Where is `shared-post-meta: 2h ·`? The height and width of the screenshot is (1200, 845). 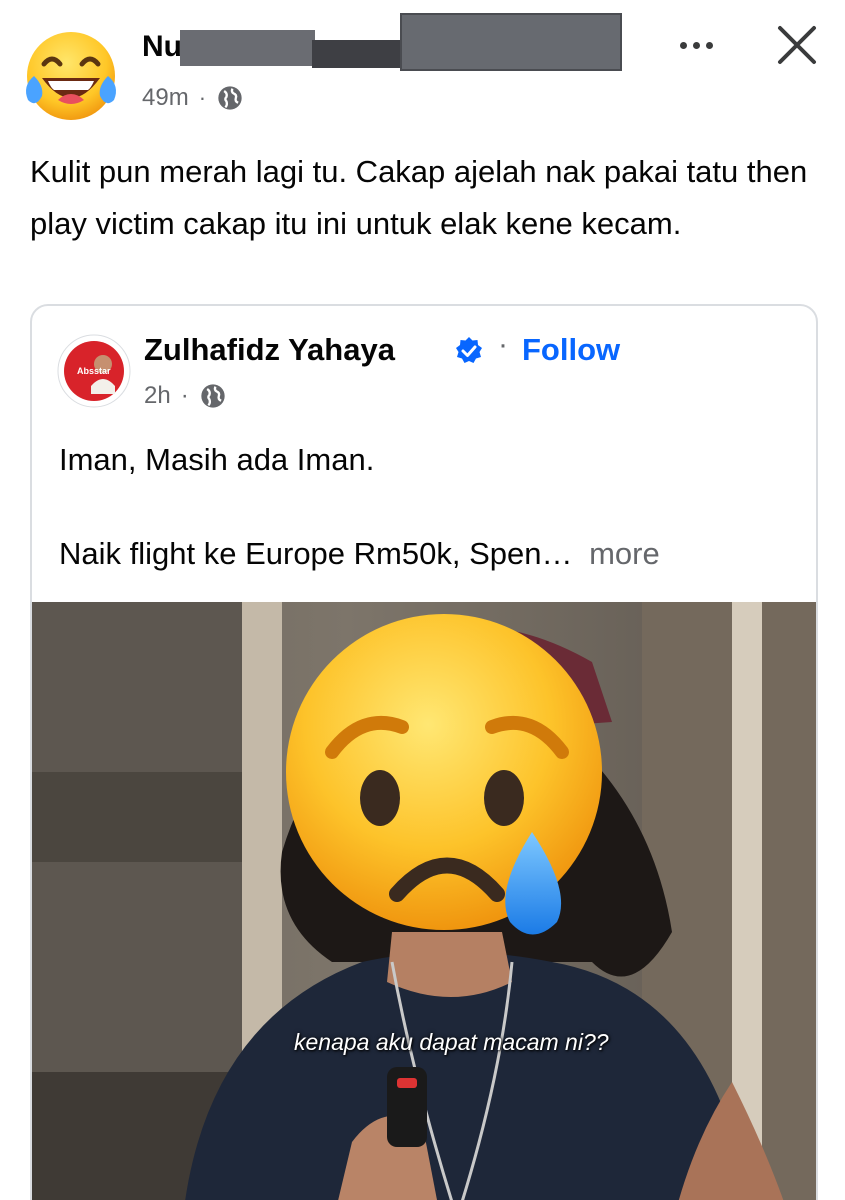
shared-post-meta: 2h · is located at coordinates (185, 396).